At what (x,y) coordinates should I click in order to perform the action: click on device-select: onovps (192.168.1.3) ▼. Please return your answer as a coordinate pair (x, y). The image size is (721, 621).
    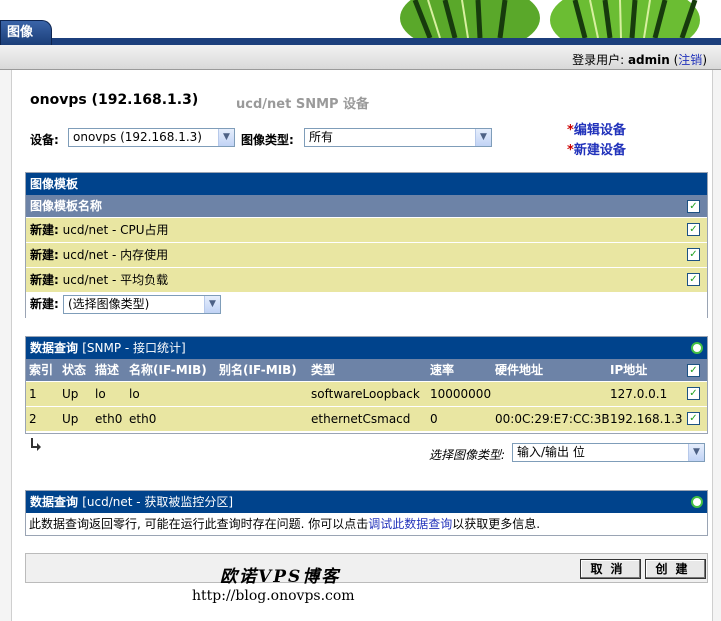
    Looking at the image, I should click on (151, 137).